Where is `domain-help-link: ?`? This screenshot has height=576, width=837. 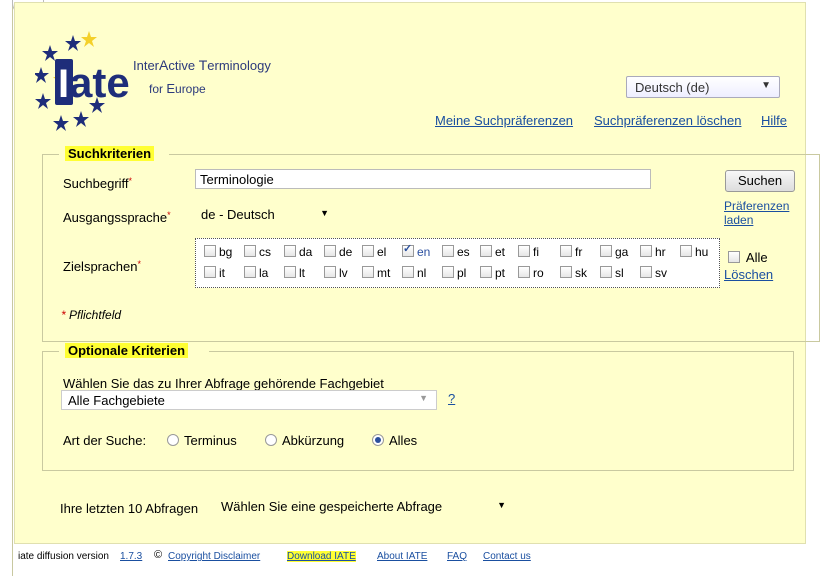 domain-help-link: ? is located at coordinates (451, 398).